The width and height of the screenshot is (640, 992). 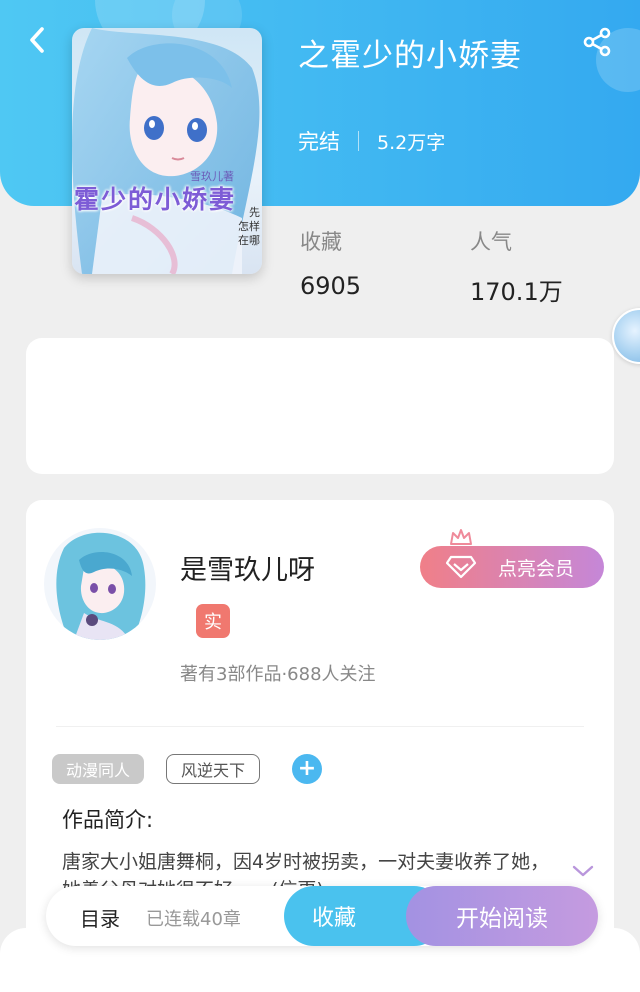 I want to click on completion-status: 完结, so click(x=319, y=142).